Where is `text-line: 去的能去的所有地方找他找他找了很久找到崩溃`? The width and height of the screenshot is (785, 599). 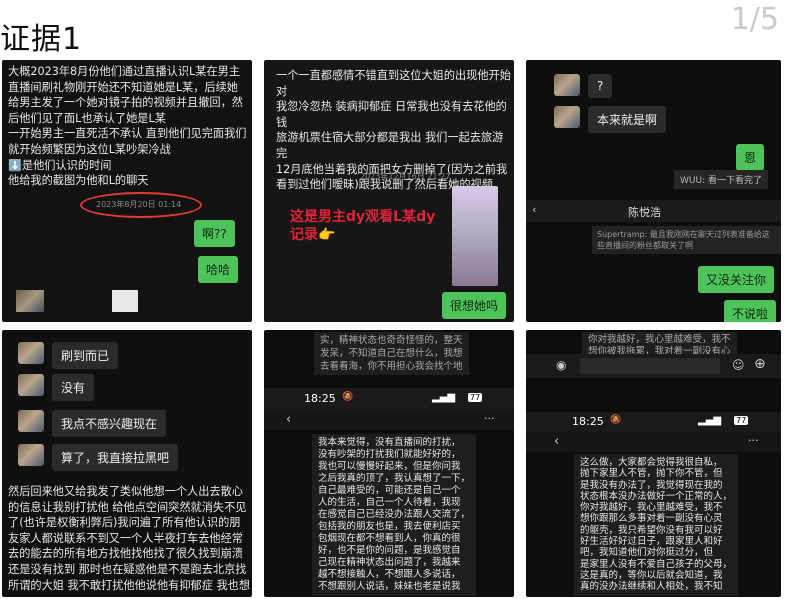 text-line: 去的能去的所有地方找他找他找了很久找到崩溃 is located at coordinates (125, 554).